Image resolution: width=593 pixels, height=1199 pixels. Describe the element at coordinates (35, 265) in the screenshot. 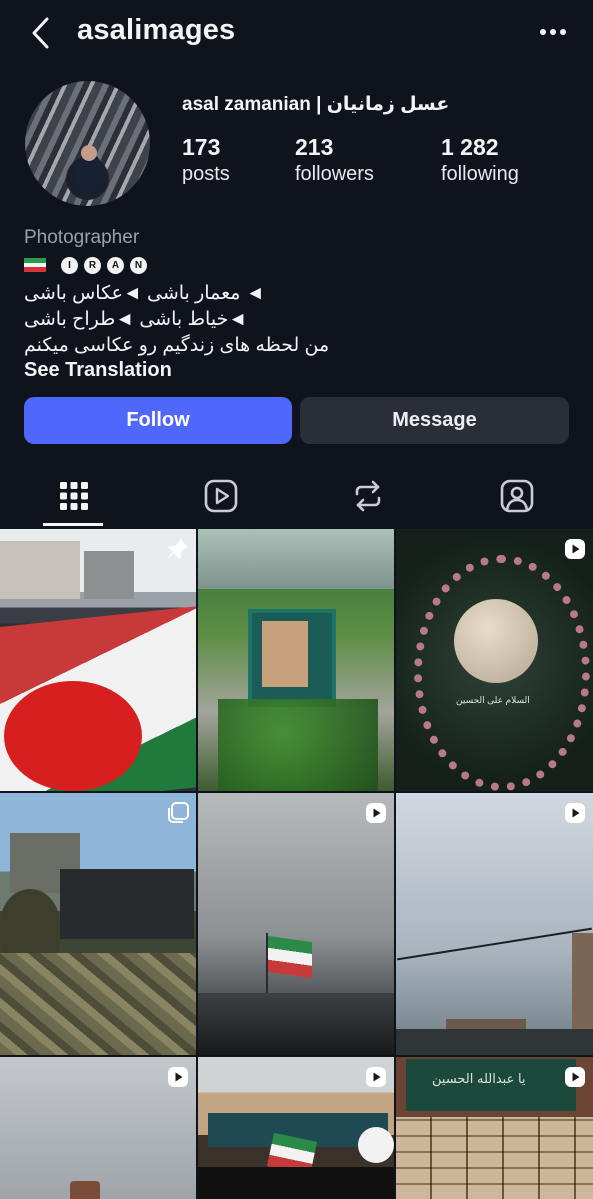

I see `iran-flag-icon` at that location.